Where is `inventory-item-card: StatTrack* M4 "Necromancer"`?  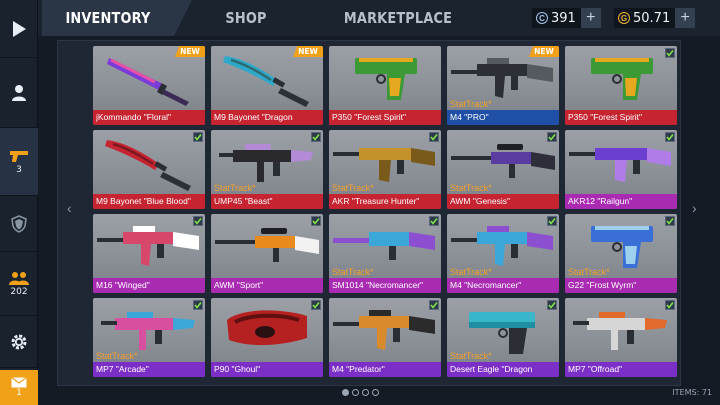 inventory-item-card: StatTrack* M4 "Necromancer" is located at coordinates (503, 253).